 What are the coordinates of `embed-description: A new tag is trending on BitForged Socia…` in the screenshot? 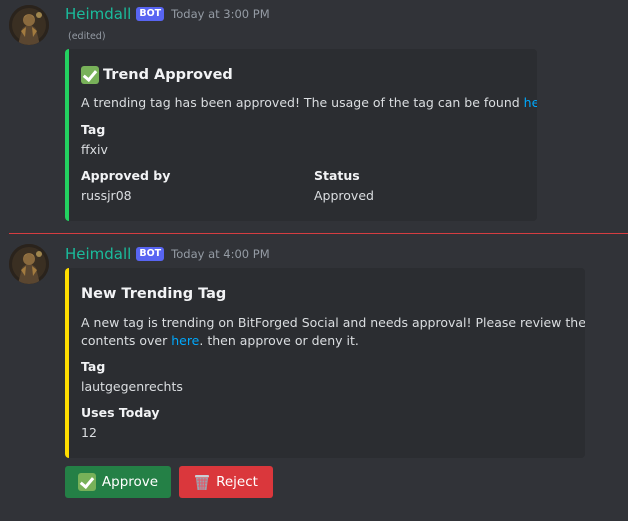 It's located at (333, 332).